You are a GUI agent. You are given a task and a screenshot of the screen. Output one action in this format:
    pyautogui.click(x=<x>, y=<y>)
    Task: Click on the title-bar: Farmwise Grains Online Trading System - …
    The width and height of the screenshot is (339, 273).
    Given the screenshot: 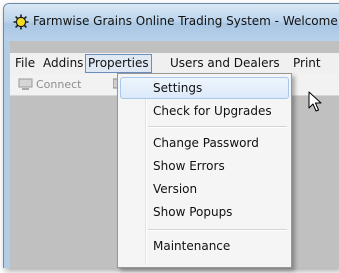 What is the action you would take?
    pyautogui.click(x=171, y=22)
    